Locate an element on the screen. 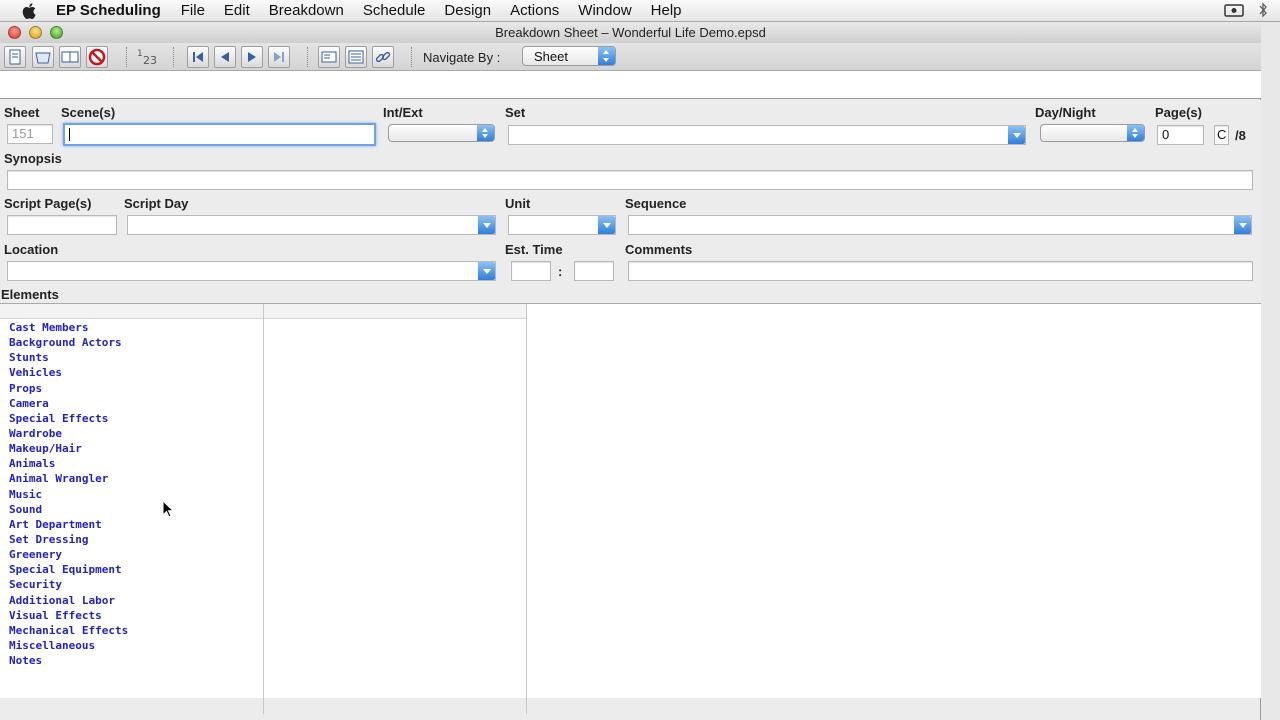  last-record-button is located at coordinates (279, 57).